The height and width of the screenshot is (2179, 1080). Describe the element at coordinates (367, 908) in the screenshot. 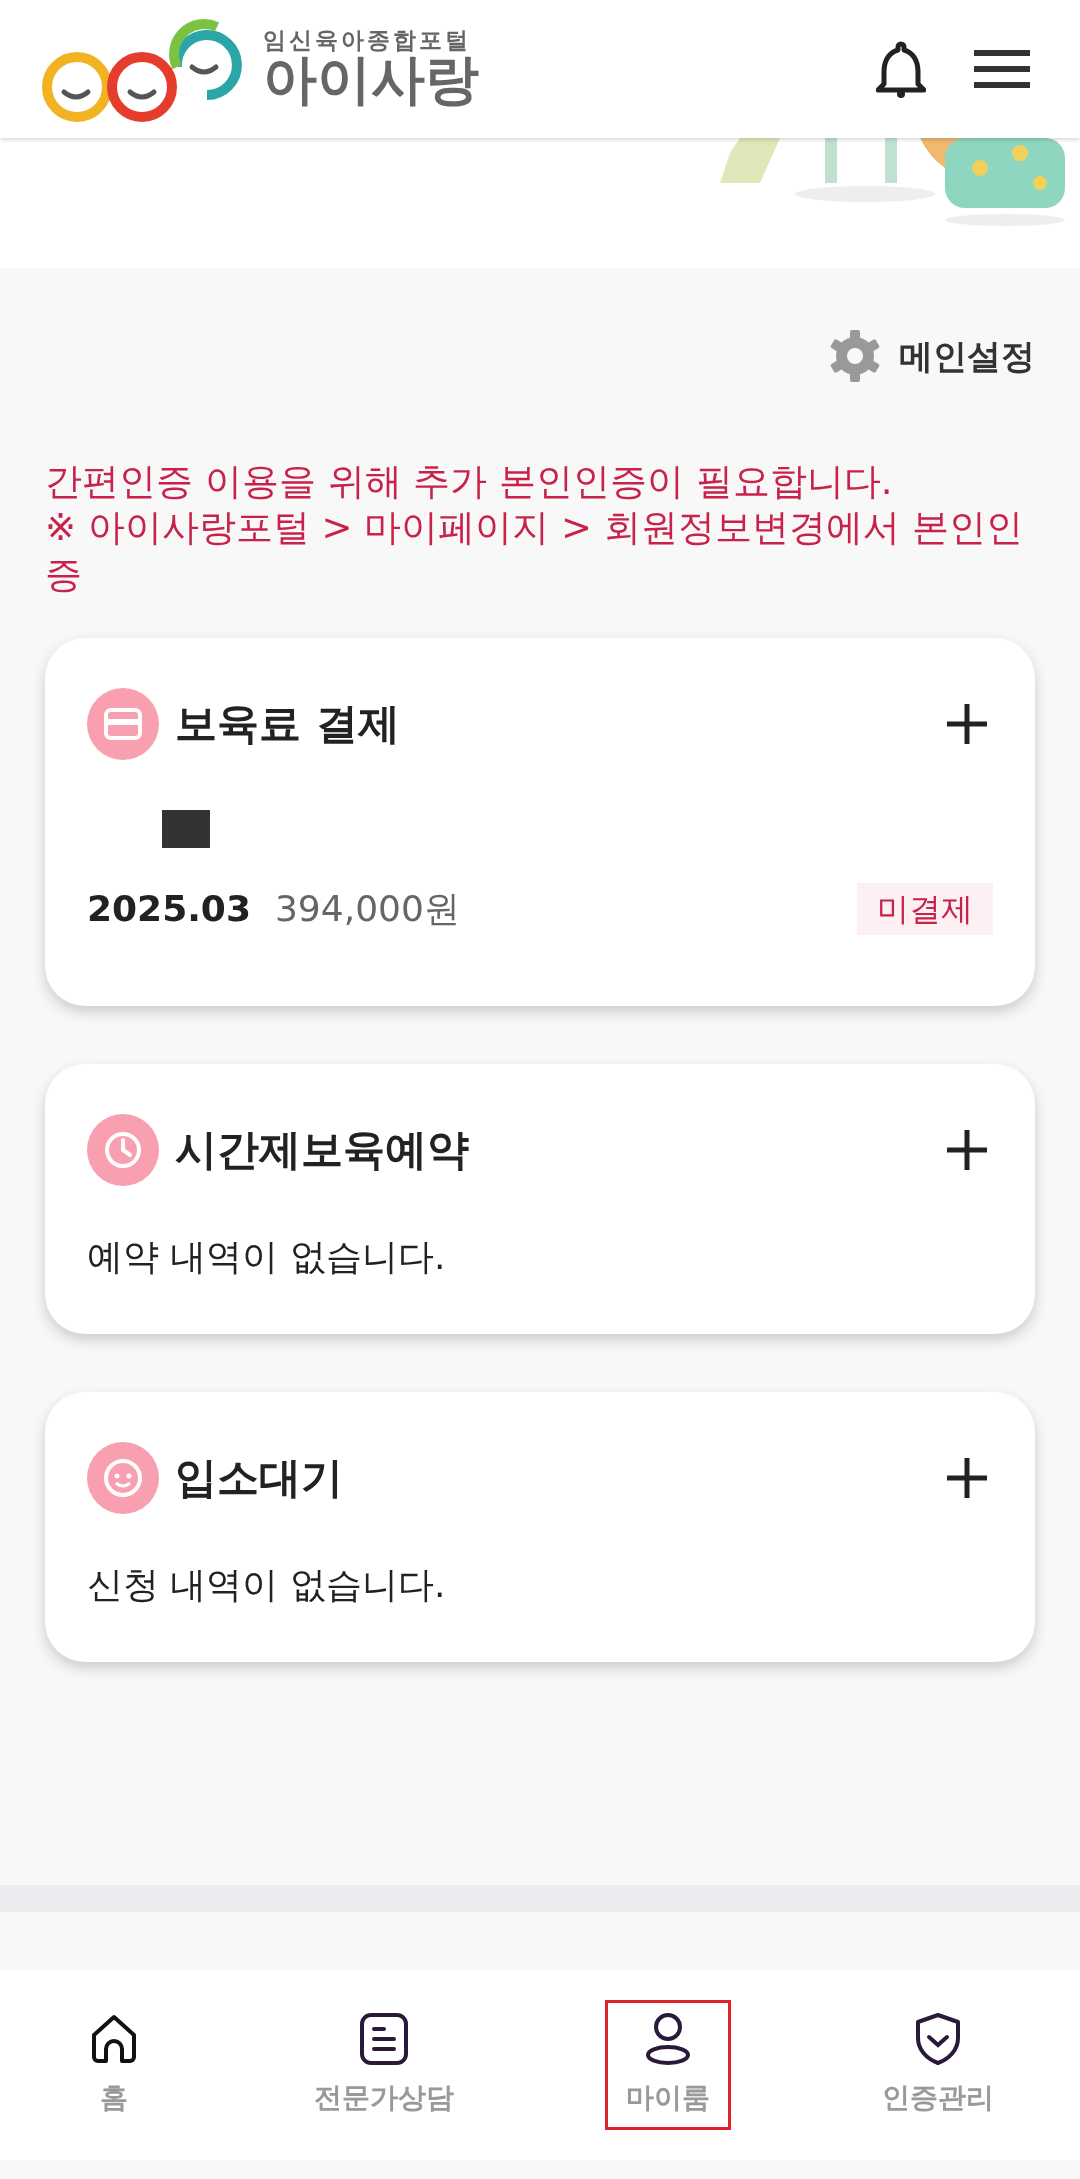

I see `payment-amount: 394,000원` at that location.